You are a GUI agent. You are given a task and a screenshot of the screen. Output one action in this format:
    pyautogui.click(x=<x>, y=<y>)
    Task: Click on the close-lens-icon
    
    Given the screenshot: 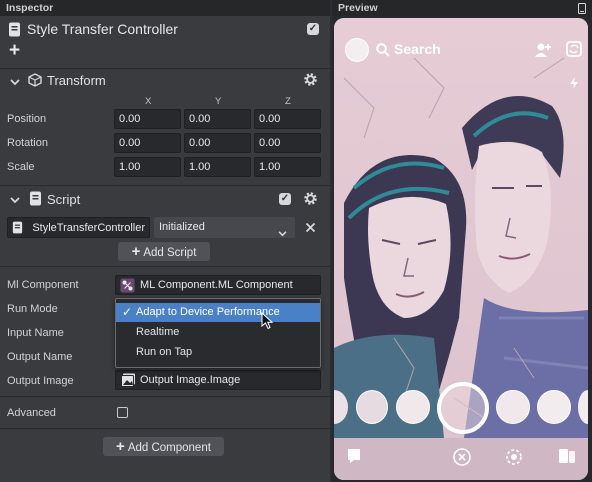 What is the action you would take?
    pyautogui.click(x=462, y=458)
    